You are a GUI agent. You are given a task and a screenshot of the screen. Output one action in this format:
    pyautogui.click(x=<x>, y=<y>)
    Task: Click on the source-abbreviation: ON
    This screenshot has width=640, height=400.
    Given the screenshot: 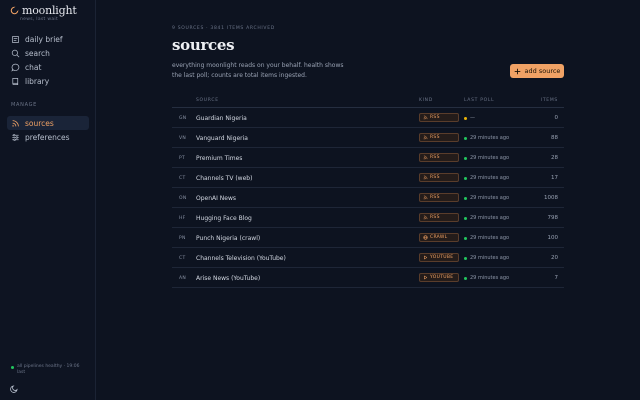 What is the action you would take?
    pyautogui.click(x=183, y=198)
    